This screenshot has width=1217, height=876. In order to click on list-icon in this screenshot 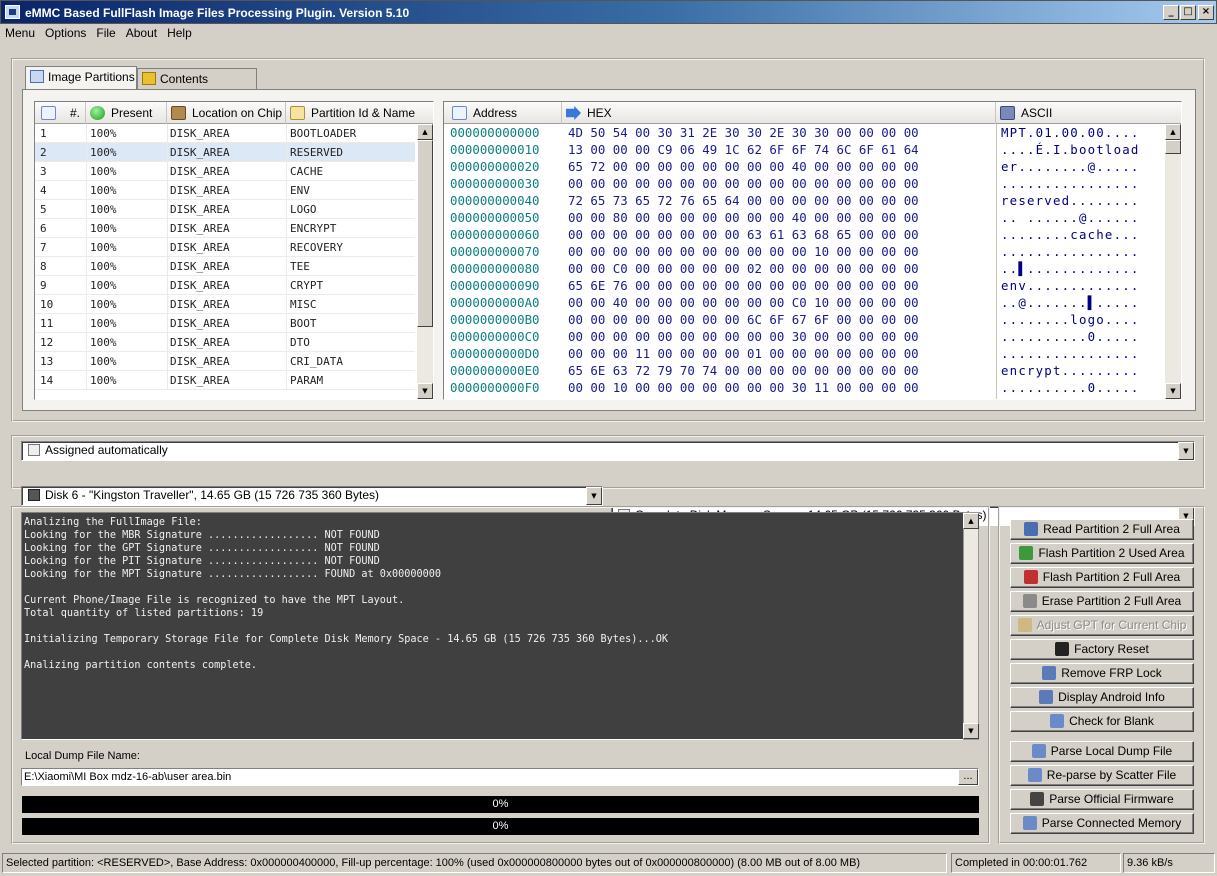, I will do `click(34, 450)`.